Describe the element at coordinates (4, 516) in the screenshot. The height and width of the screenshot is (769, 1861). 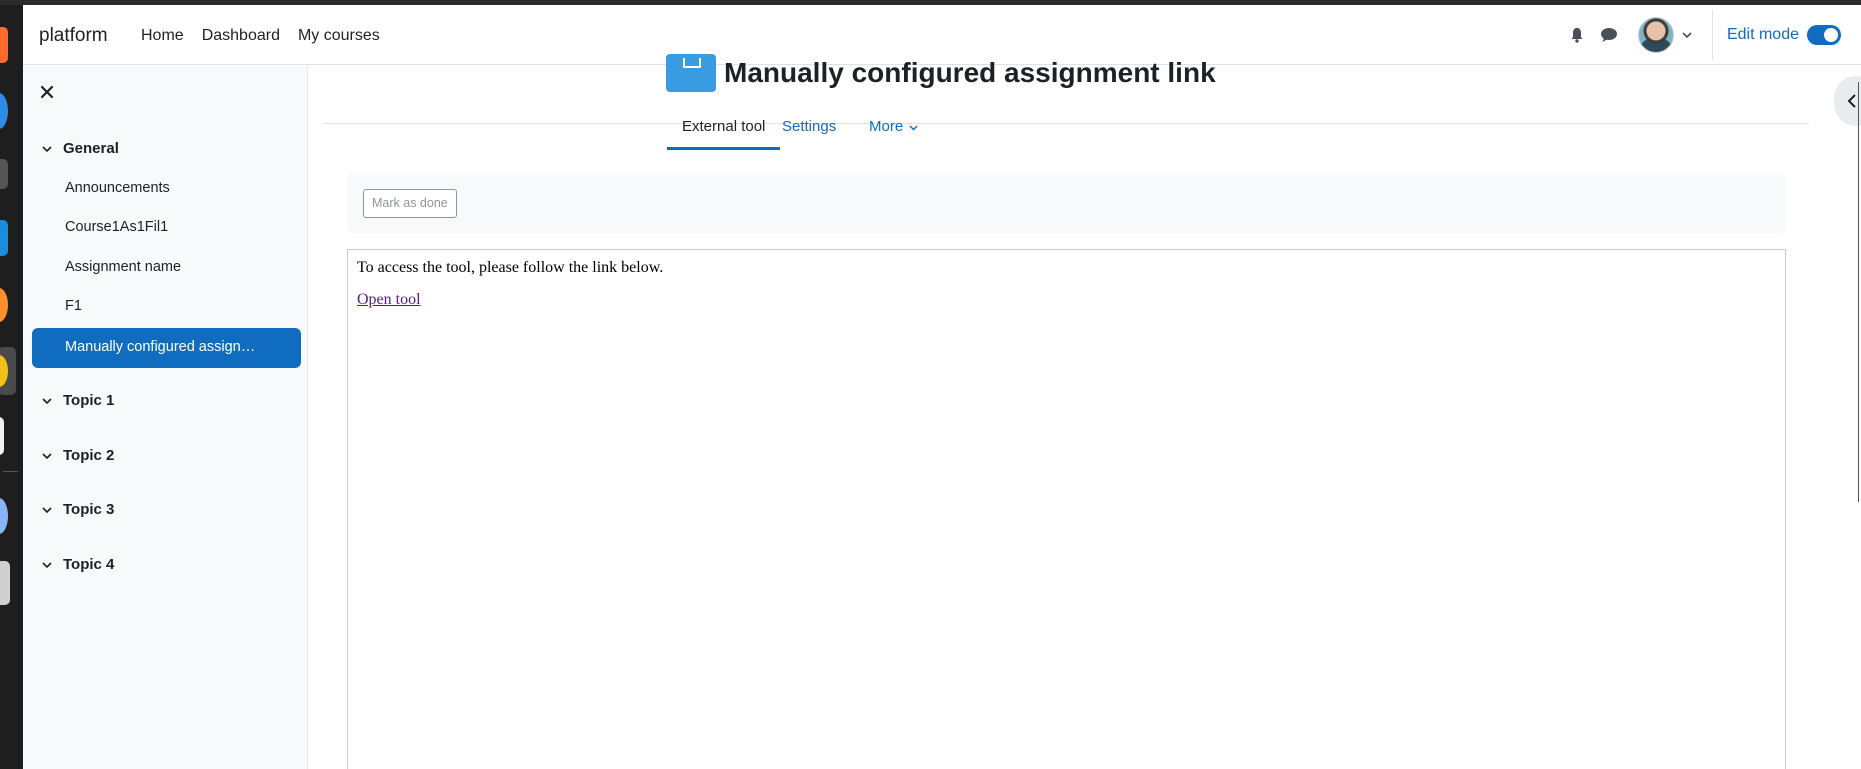
I see `dock-app-light-blue` at that location.